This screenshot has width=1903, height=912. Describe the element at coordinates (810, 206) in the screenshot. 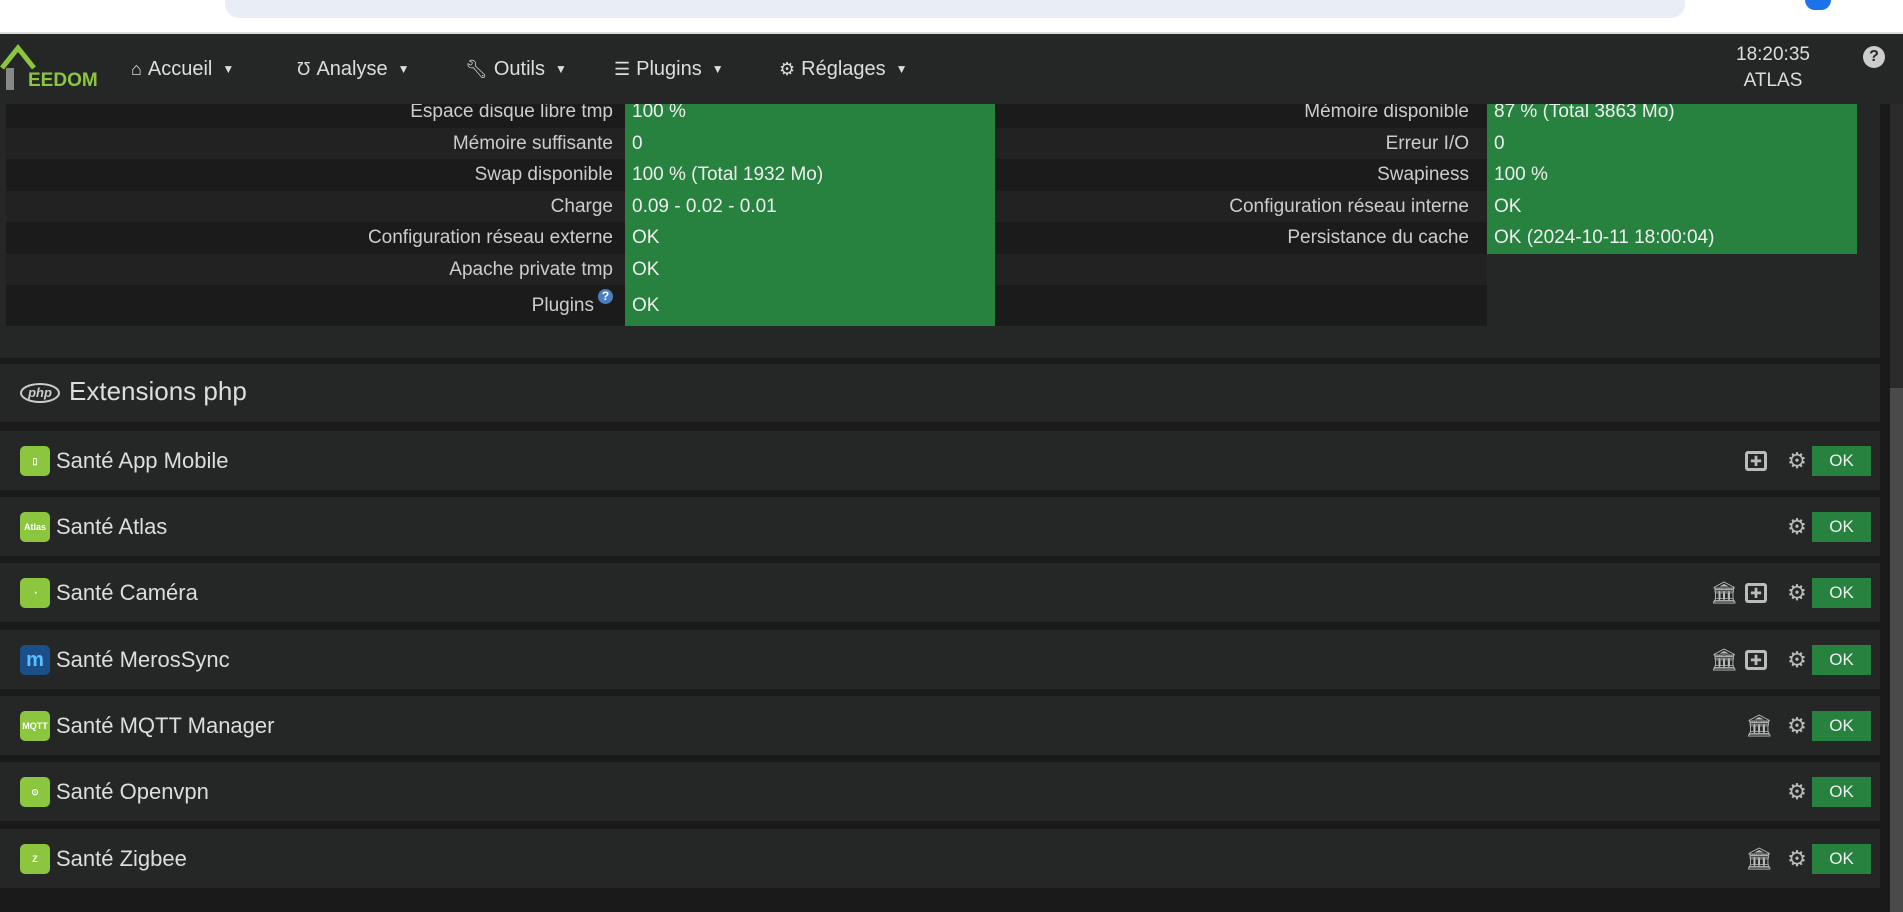

I see `health-value: 0.09 - 0.02 - 0.01` at that location.